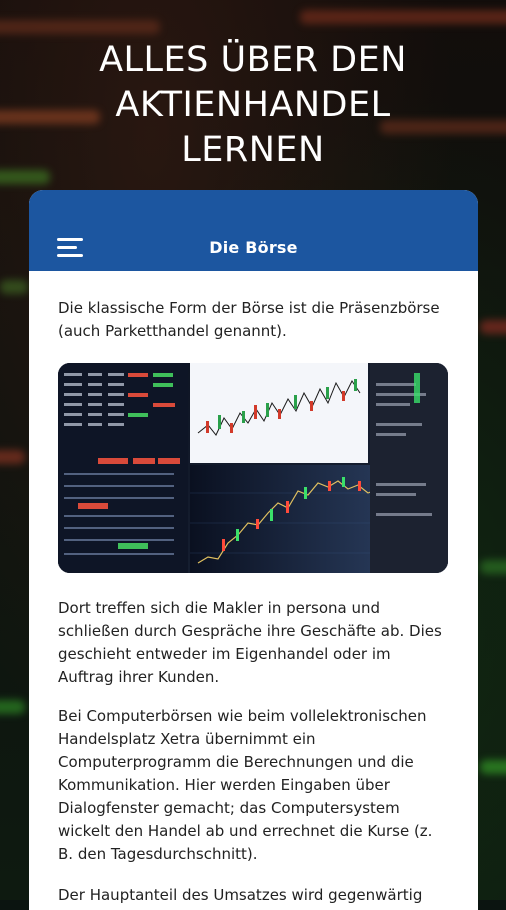  What do you see at coordinates (253, 230) in the screenshot?
I see `app-bar: Die Börse` at bounding box center [253, 230].